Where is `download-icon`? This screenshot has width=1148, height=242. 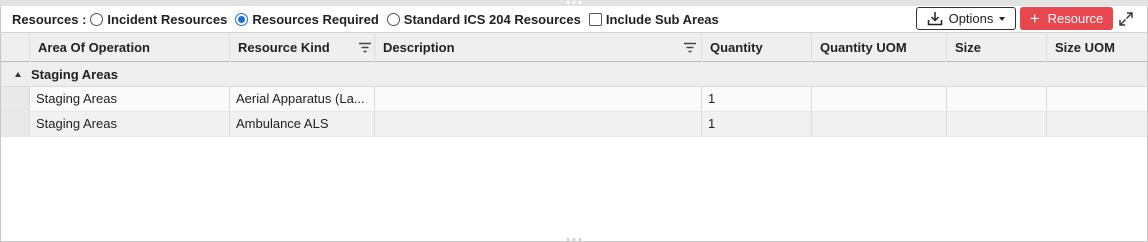 download-icon is located at coordinates (934, 19).